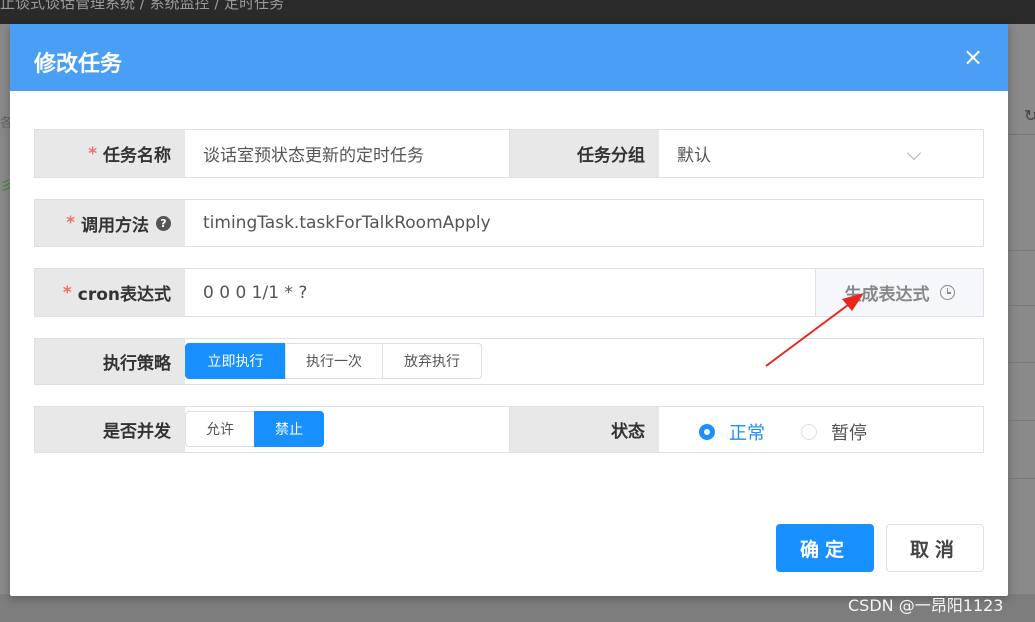 The width and height of the screenshot is (1035, 622). I want to click on form-row-concurrent-status: 是否并发 允许 禁止 状态 正常 暂停, so click(509, 429).